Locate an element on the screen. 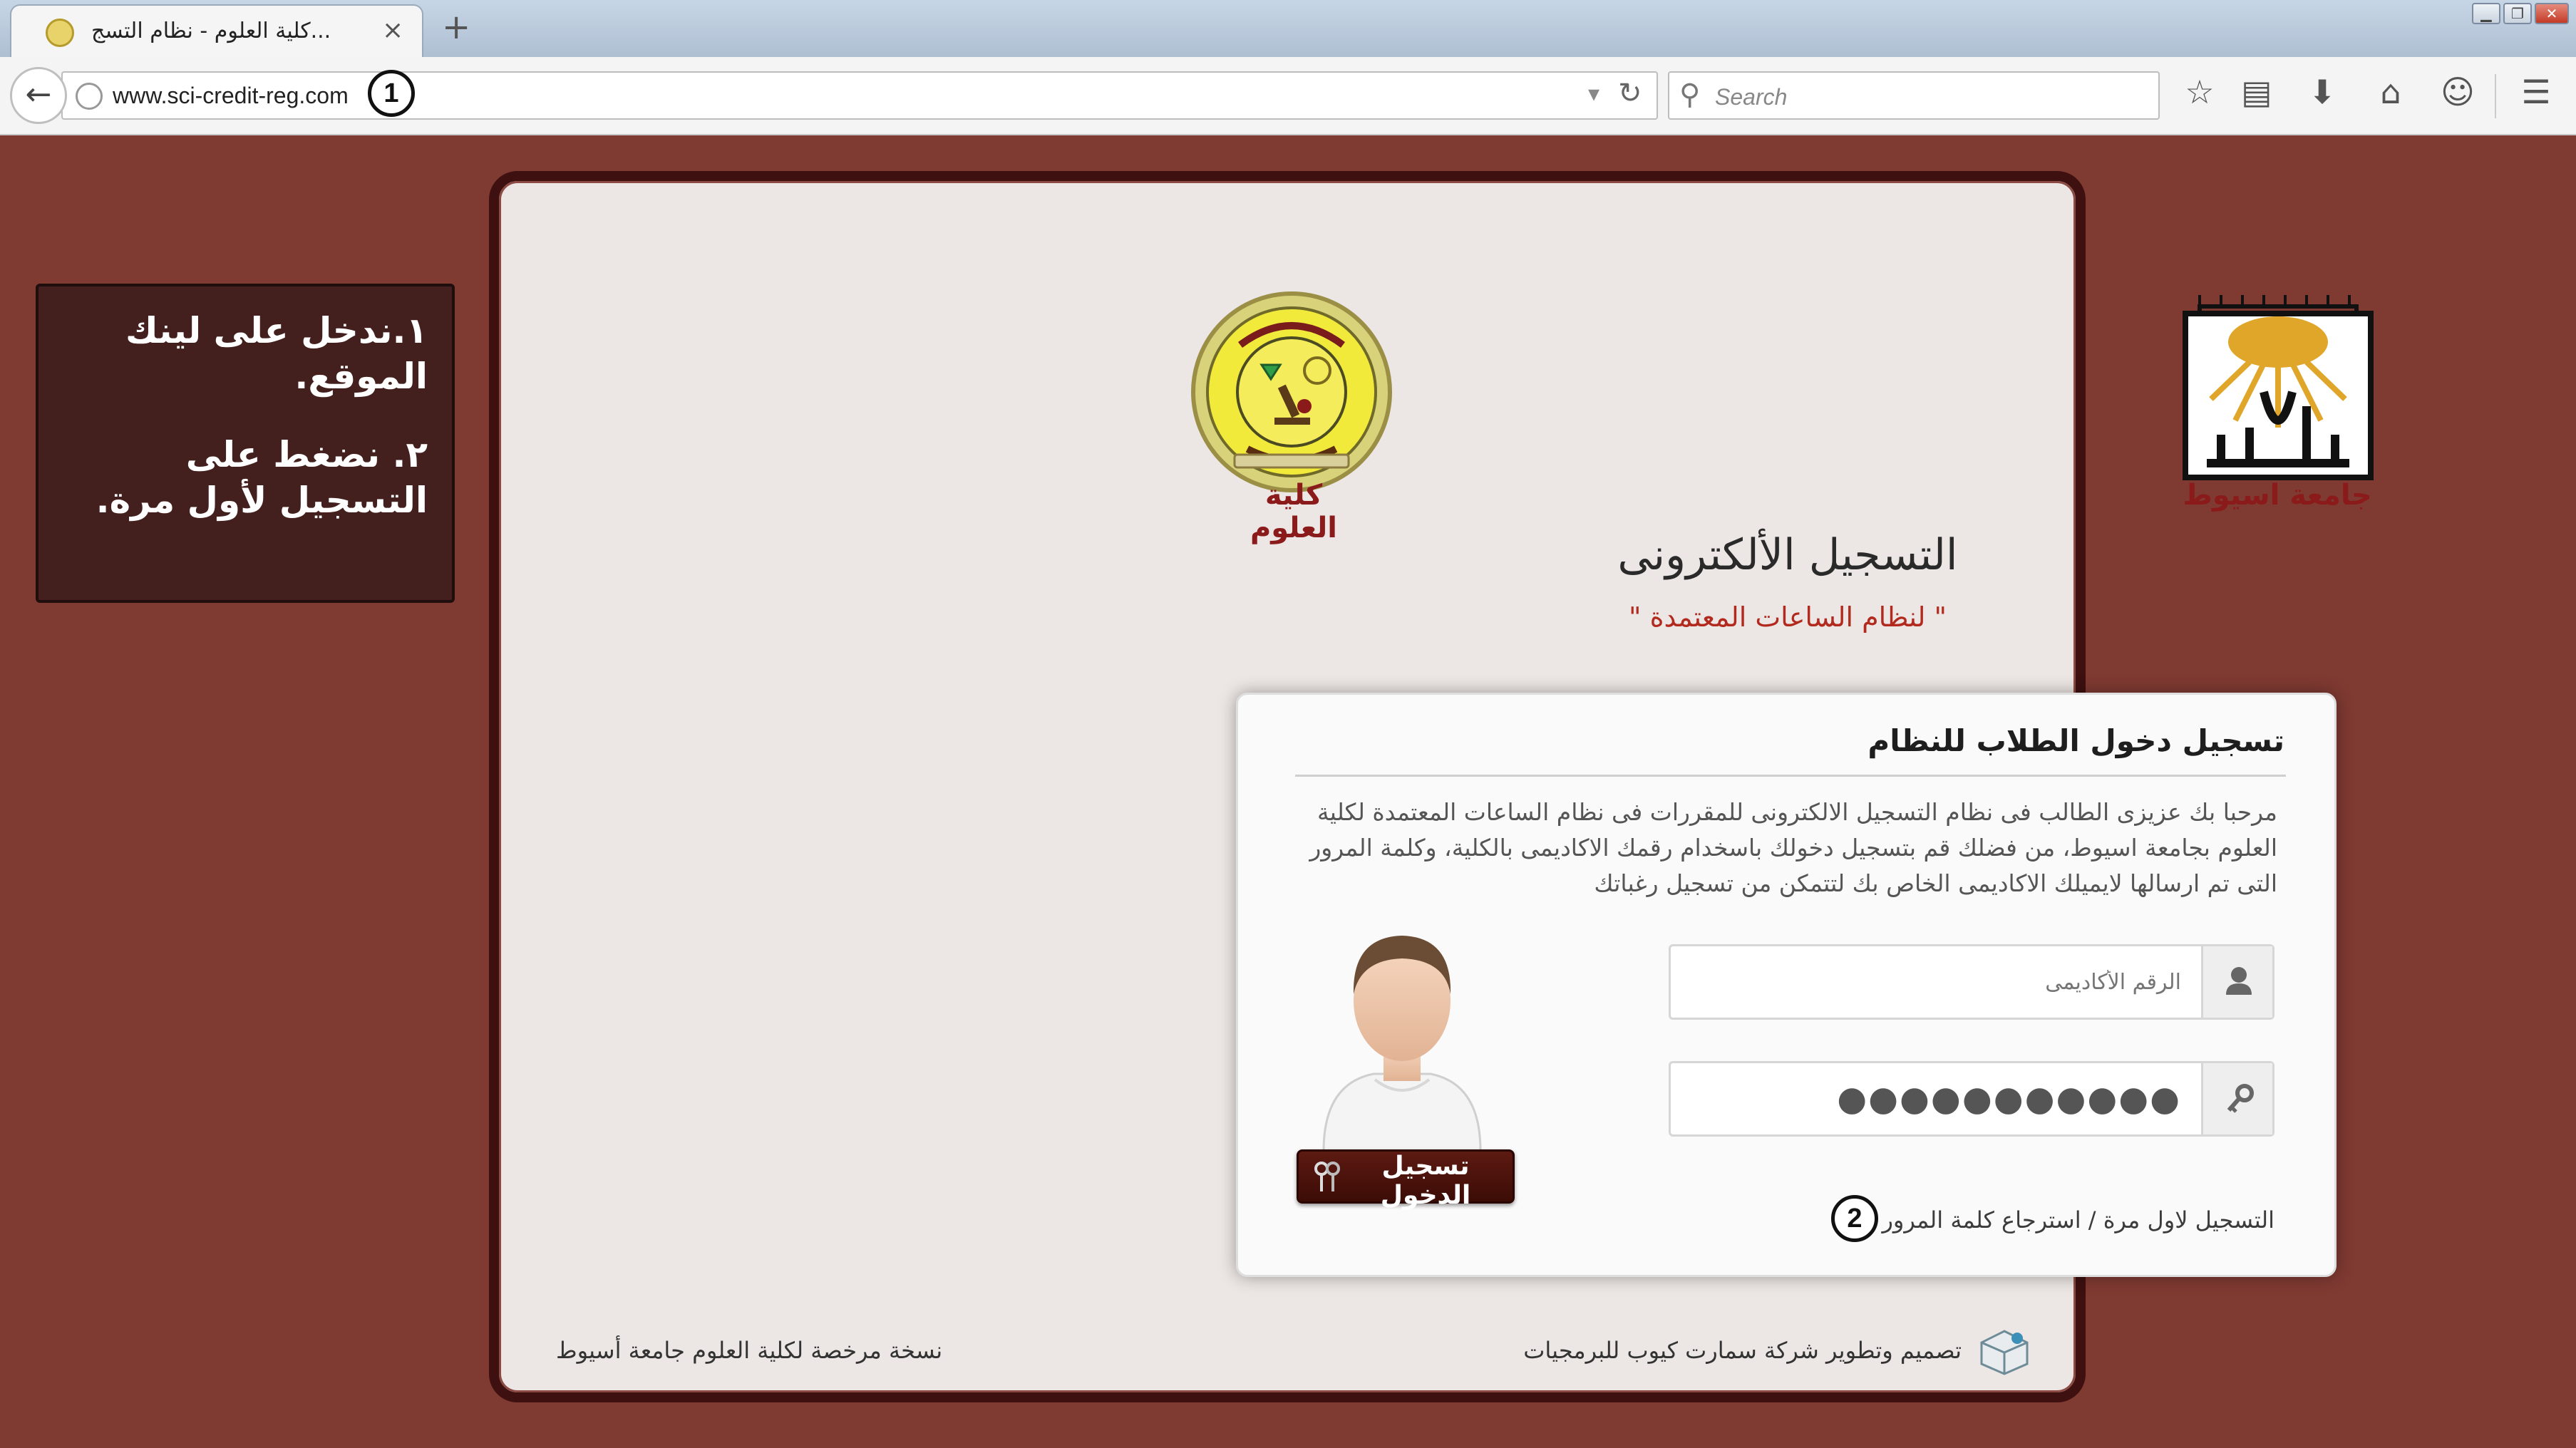  search-placeholder: Search is located at coordinates (1751, 97).